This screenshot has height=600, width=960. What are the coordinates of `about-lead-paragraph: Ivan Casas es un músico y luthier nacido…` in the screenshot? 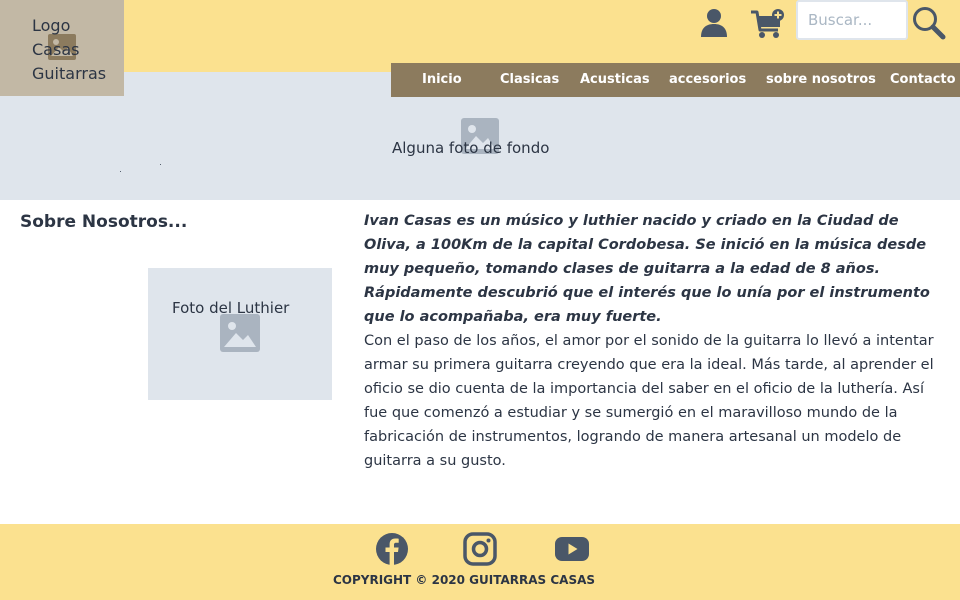 It's located at (647, 269).